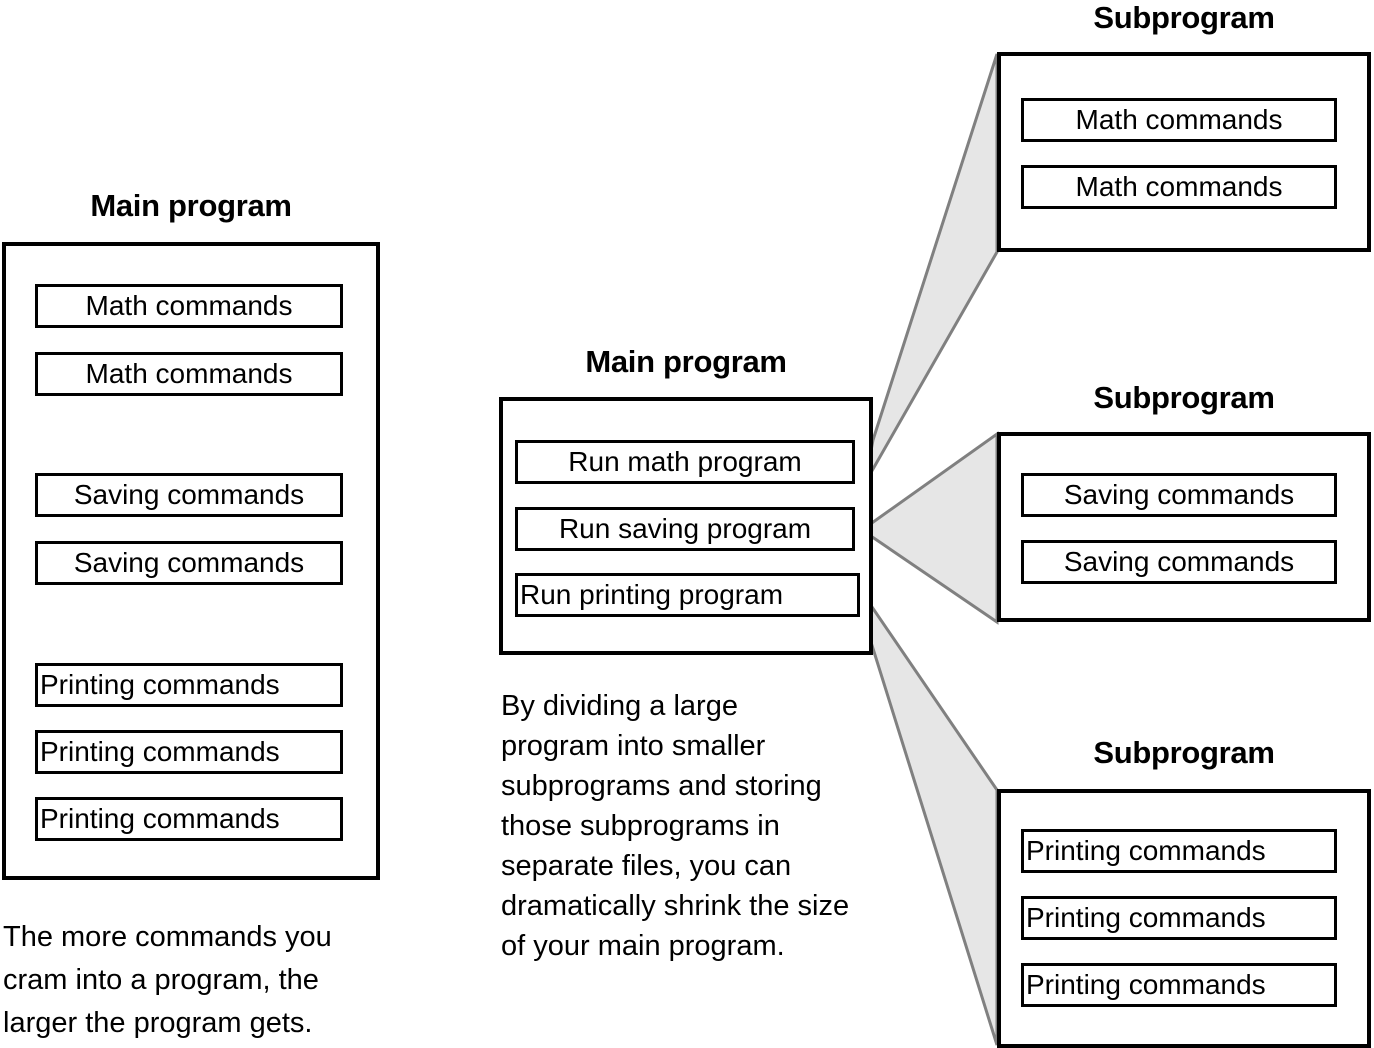 The image size is (1374, 1048). I want to click on center-command-2: Run printing program, so click(687, 595).